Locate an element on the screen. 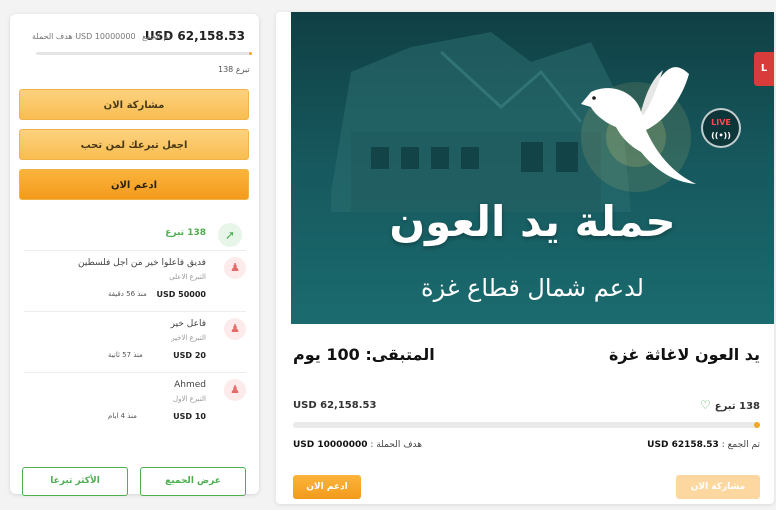  hero-title: حملة يد العون is located at coordinates (532, 221).